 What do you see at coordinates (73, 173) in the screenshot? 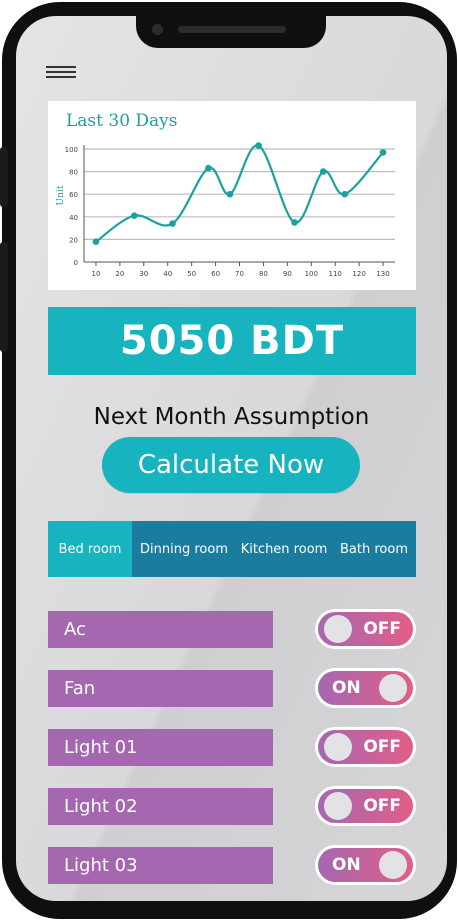
I see `y-tick-label: 80` at bounding box center [73, 173].